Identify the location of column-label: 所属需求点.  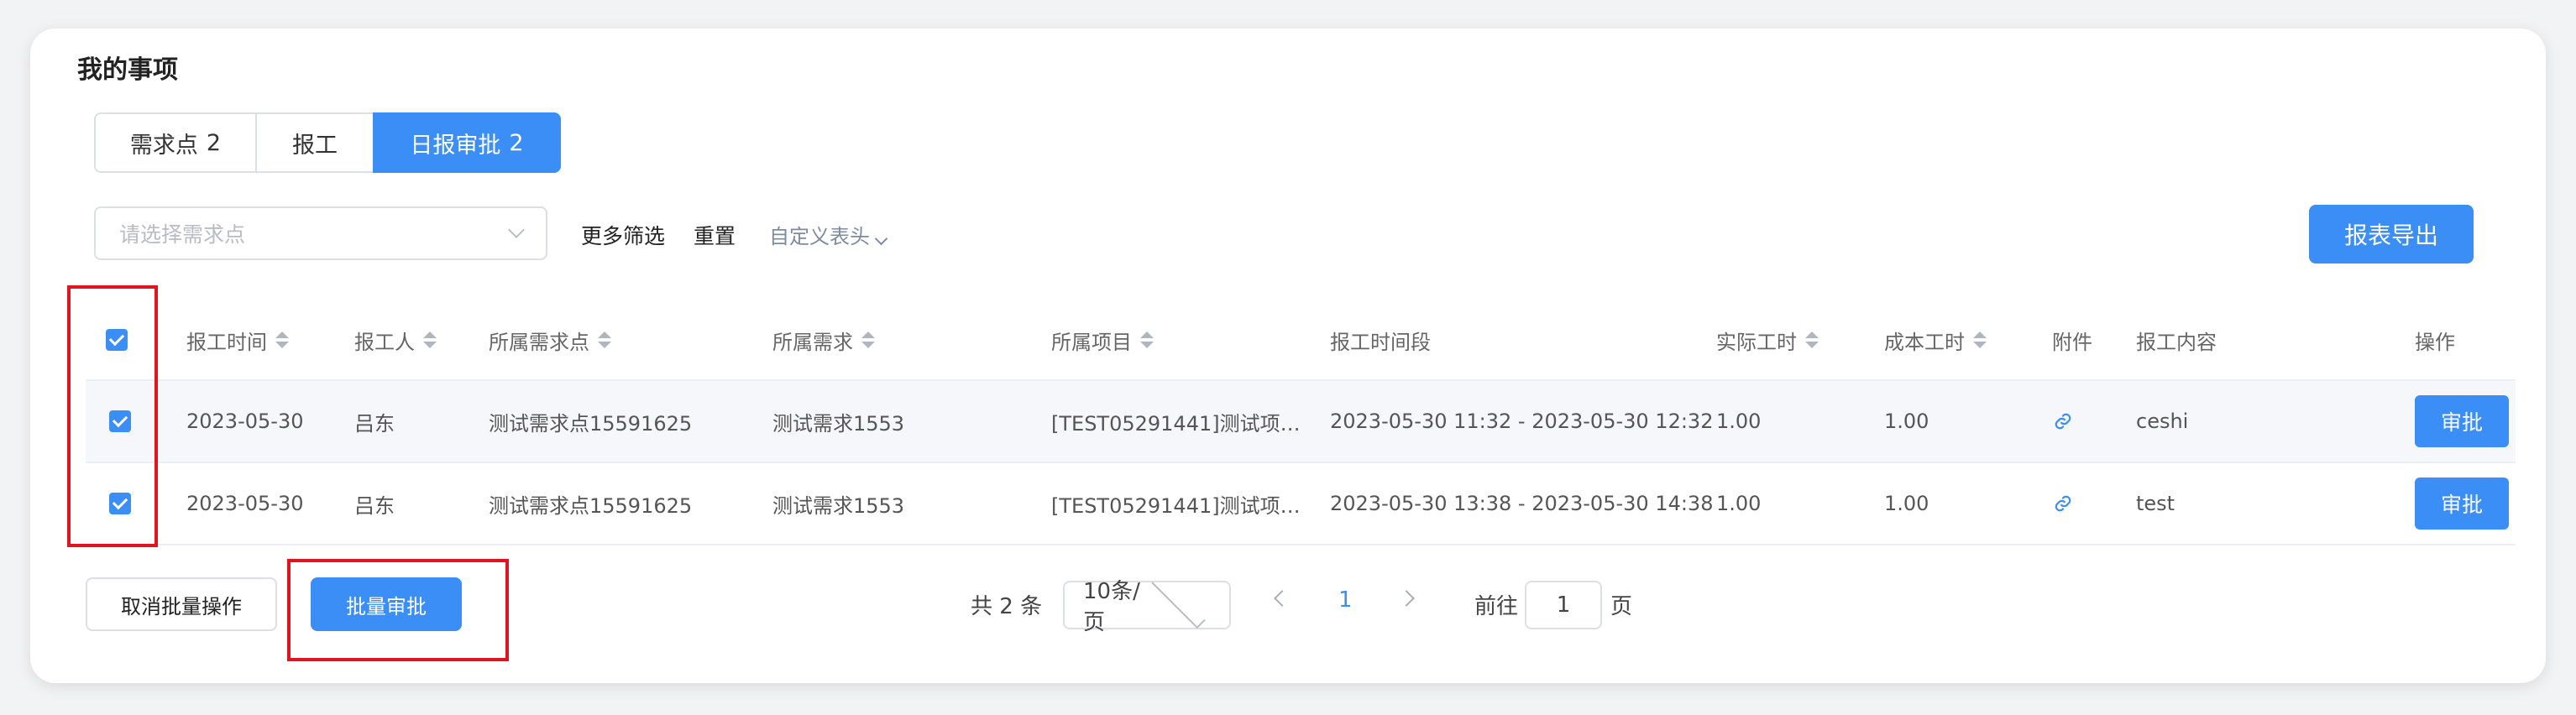
(539, 342).